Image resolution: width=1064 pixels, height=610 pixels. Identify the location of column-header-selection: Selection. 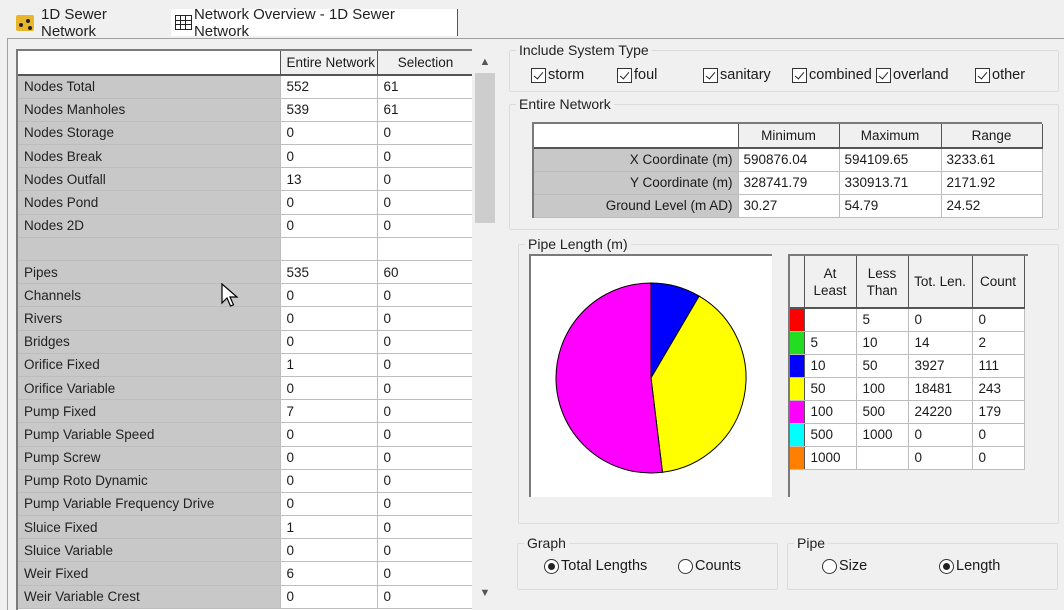
(424, 63).